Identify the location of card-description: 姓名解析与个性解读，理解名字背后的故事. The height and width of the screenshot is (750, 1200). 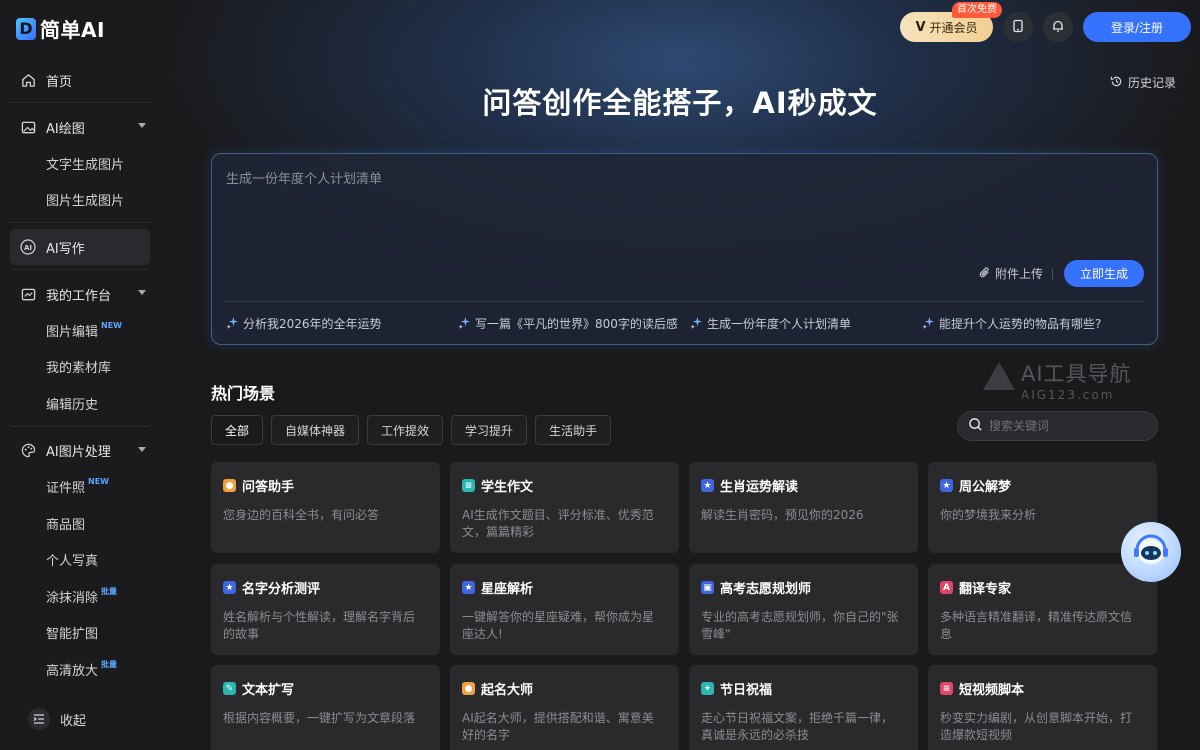
(319, 625).